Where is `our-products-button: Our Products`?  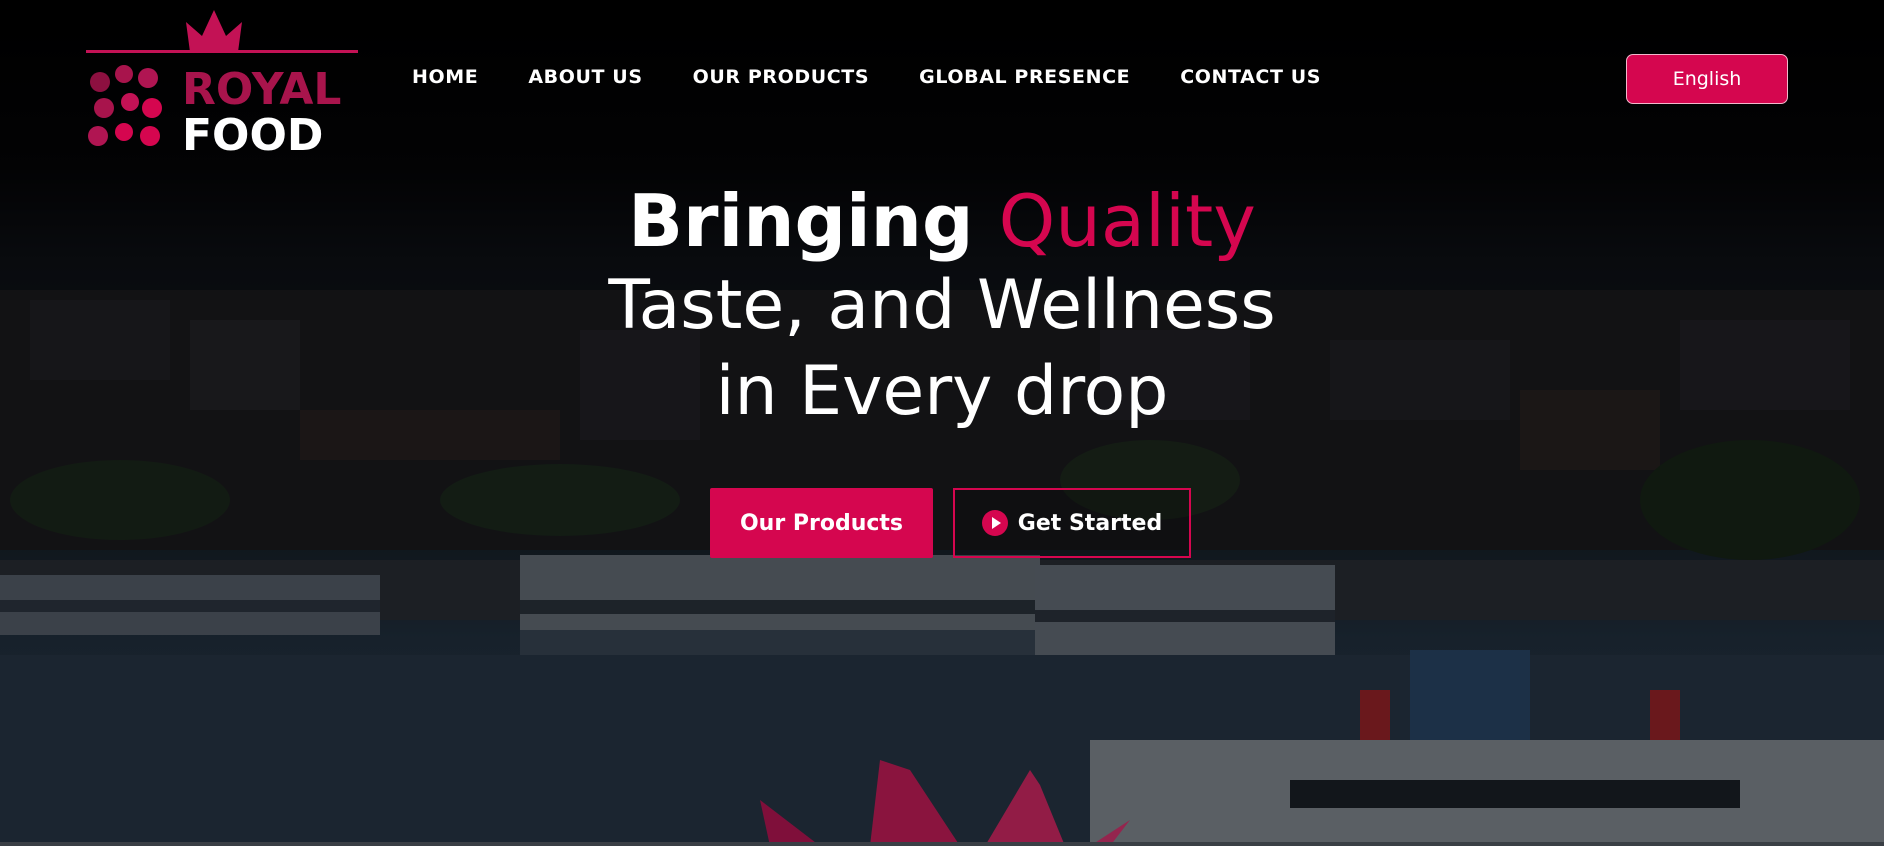 our-products-button: Our Products is located at coordinates (821, 523).